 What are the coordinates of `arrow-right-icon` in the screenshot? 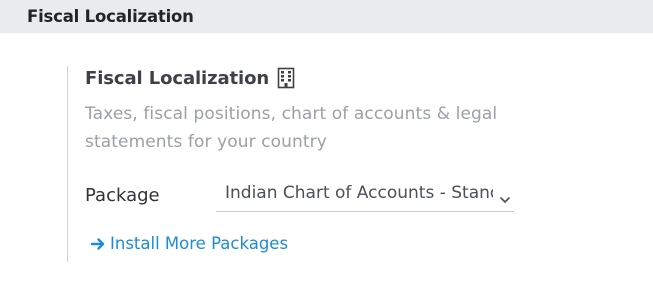 It's located at (98, 244).